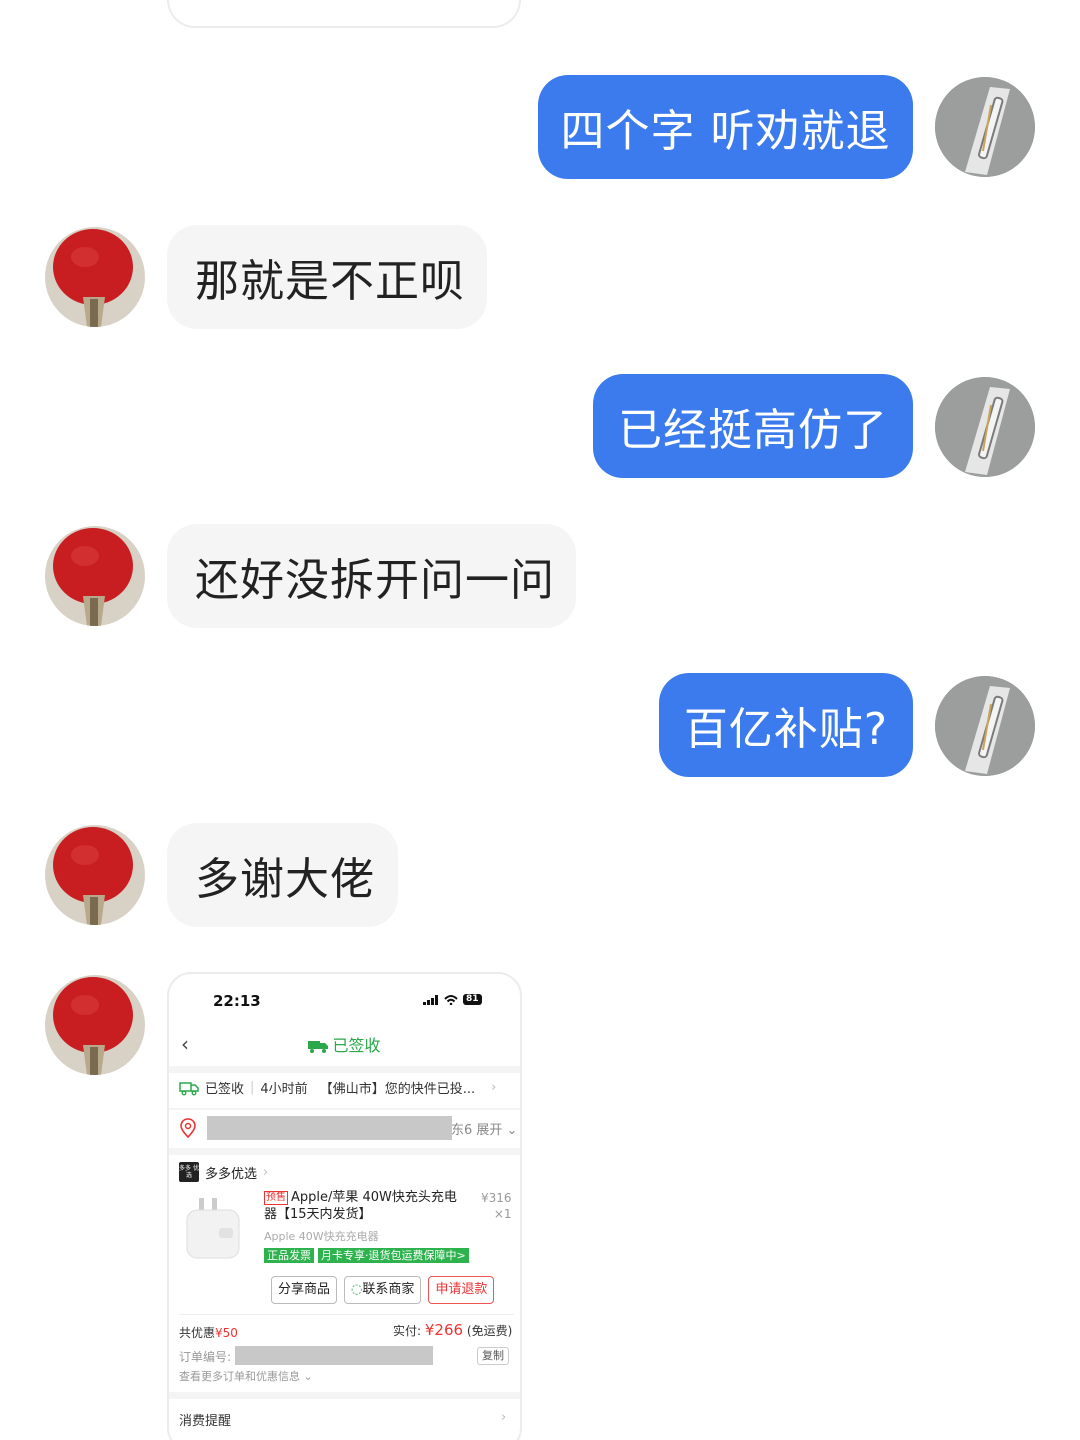  Describe the element at coordinates (225, 1089) in the screenshot. I see `tracking-status: 已签收` at that location.